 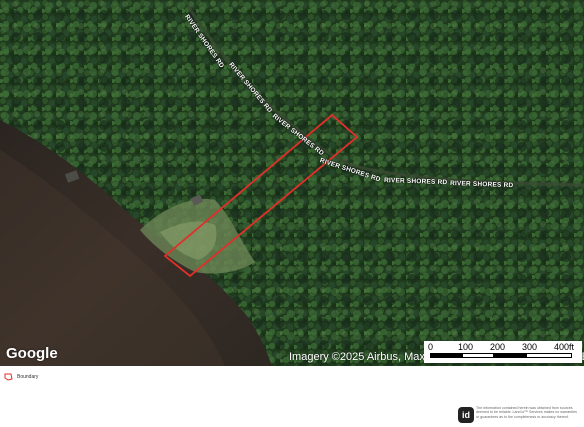 What do you see at coordinates (431, 347) in the screenshot?
I see `scale-label: 0` at bounding box center [431, 347].